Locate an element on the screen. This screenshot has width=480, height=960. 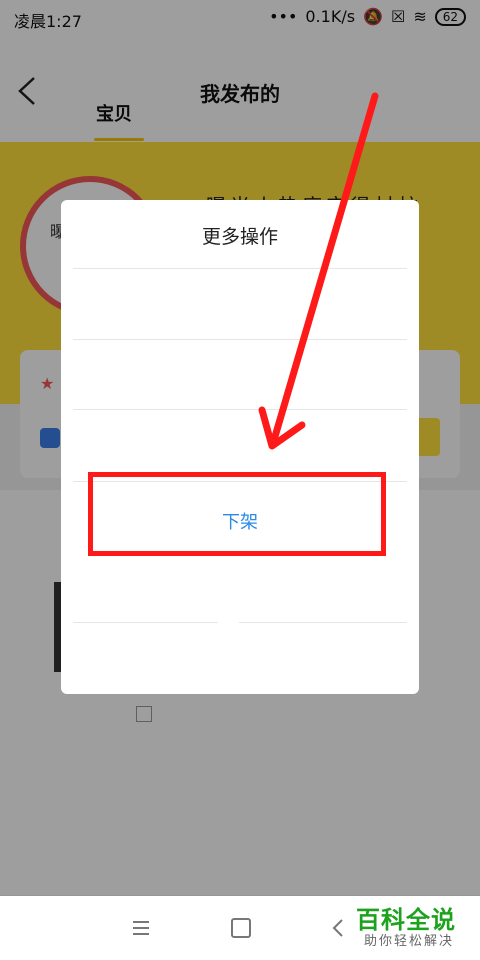
annotation-arrow is located at coordinates (318, 271).